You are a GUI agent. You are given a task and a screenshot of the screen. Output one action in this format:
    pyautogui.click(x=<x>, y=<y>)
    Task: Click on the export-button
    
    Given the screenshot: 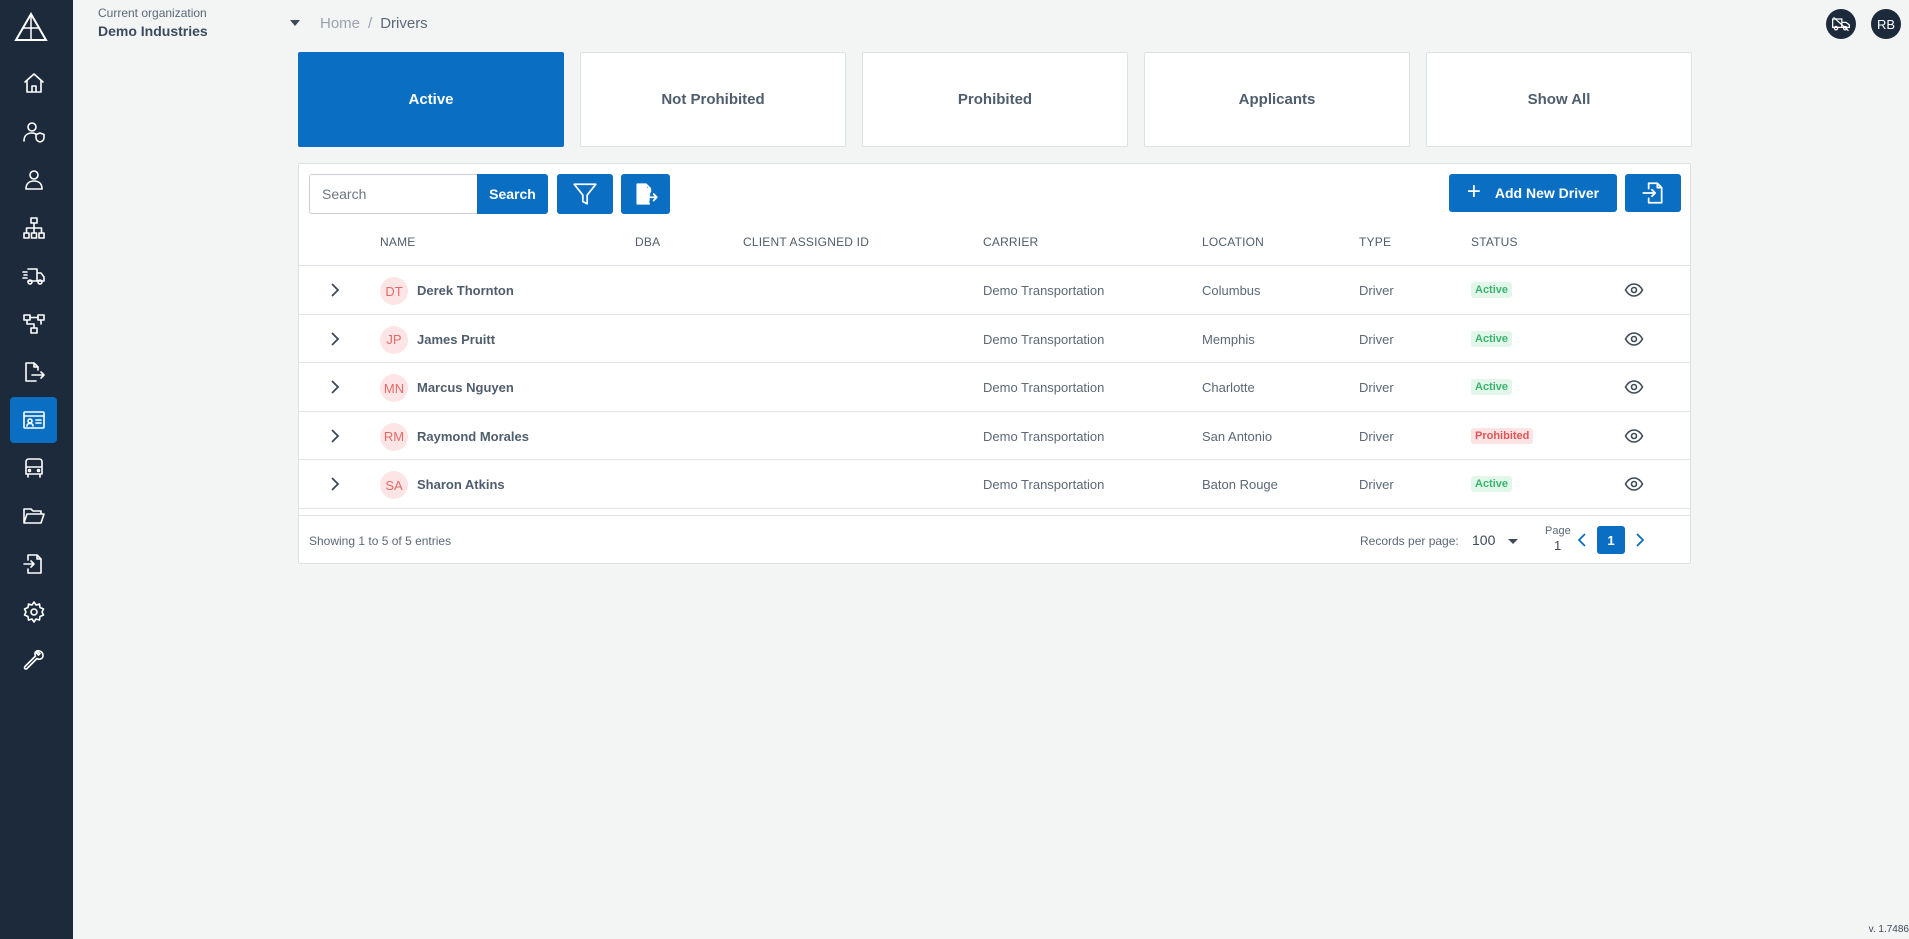 What is the action you would take?
    pyautogui.click(x=645, y=194)
    